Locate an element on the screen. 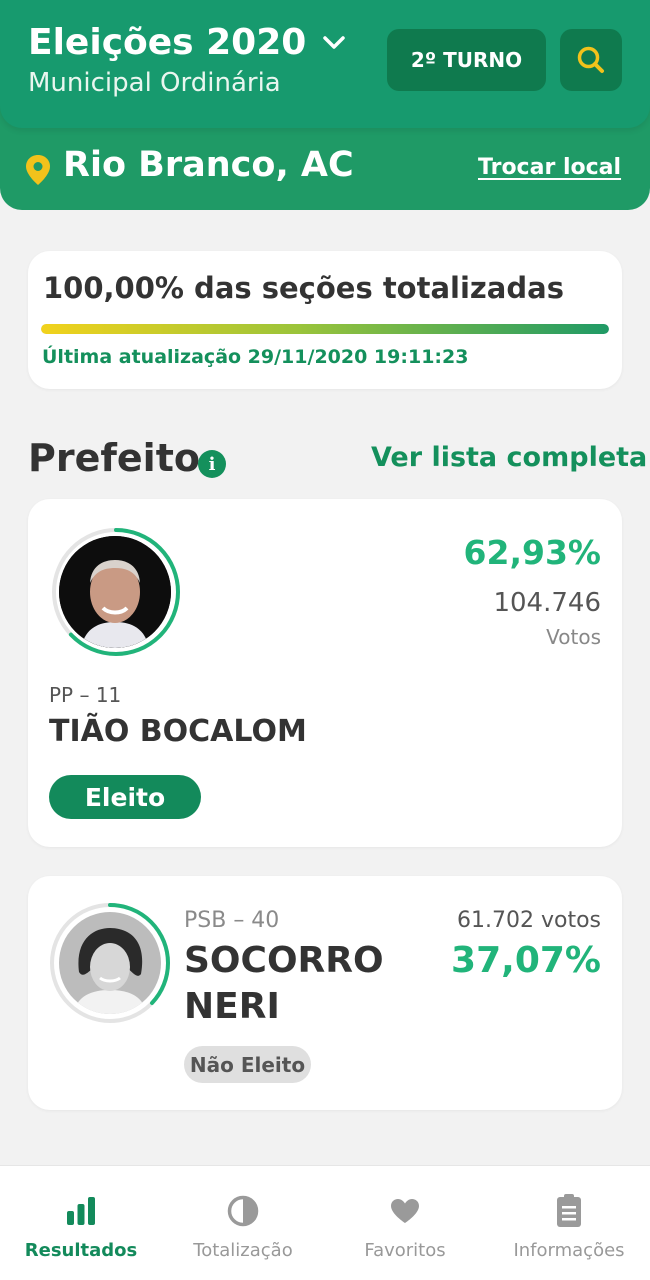  search-icon is located at coordinates (590, 59).